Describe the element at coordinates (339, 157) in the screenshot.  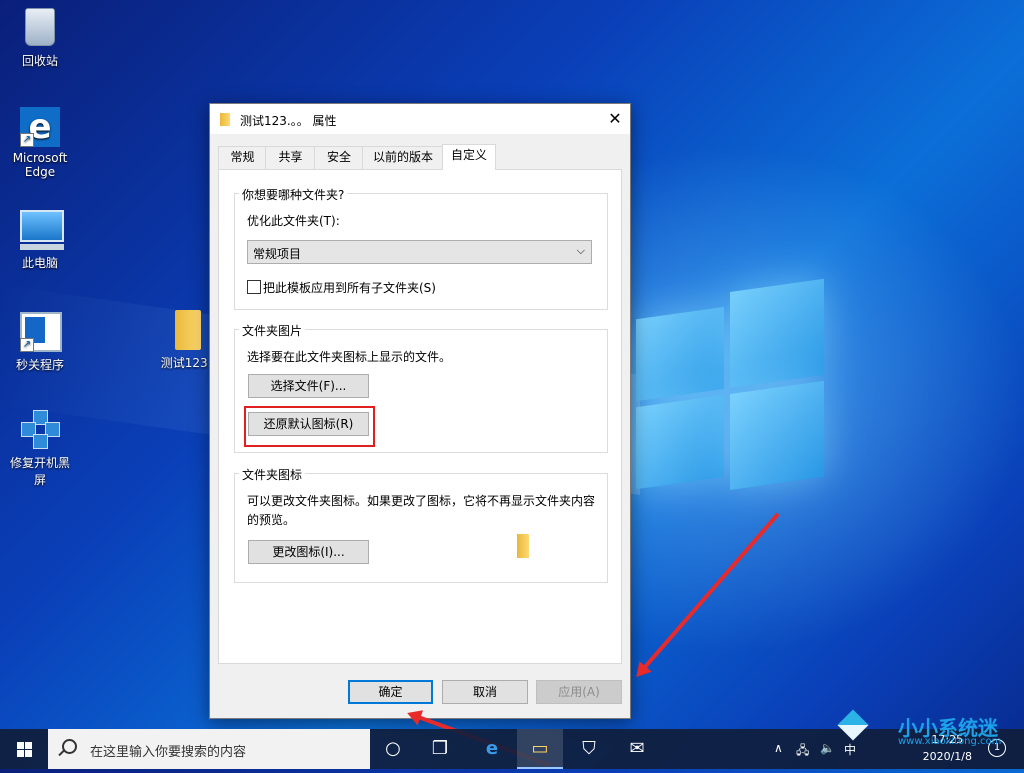
I see `tab-security: 安全` at that location.